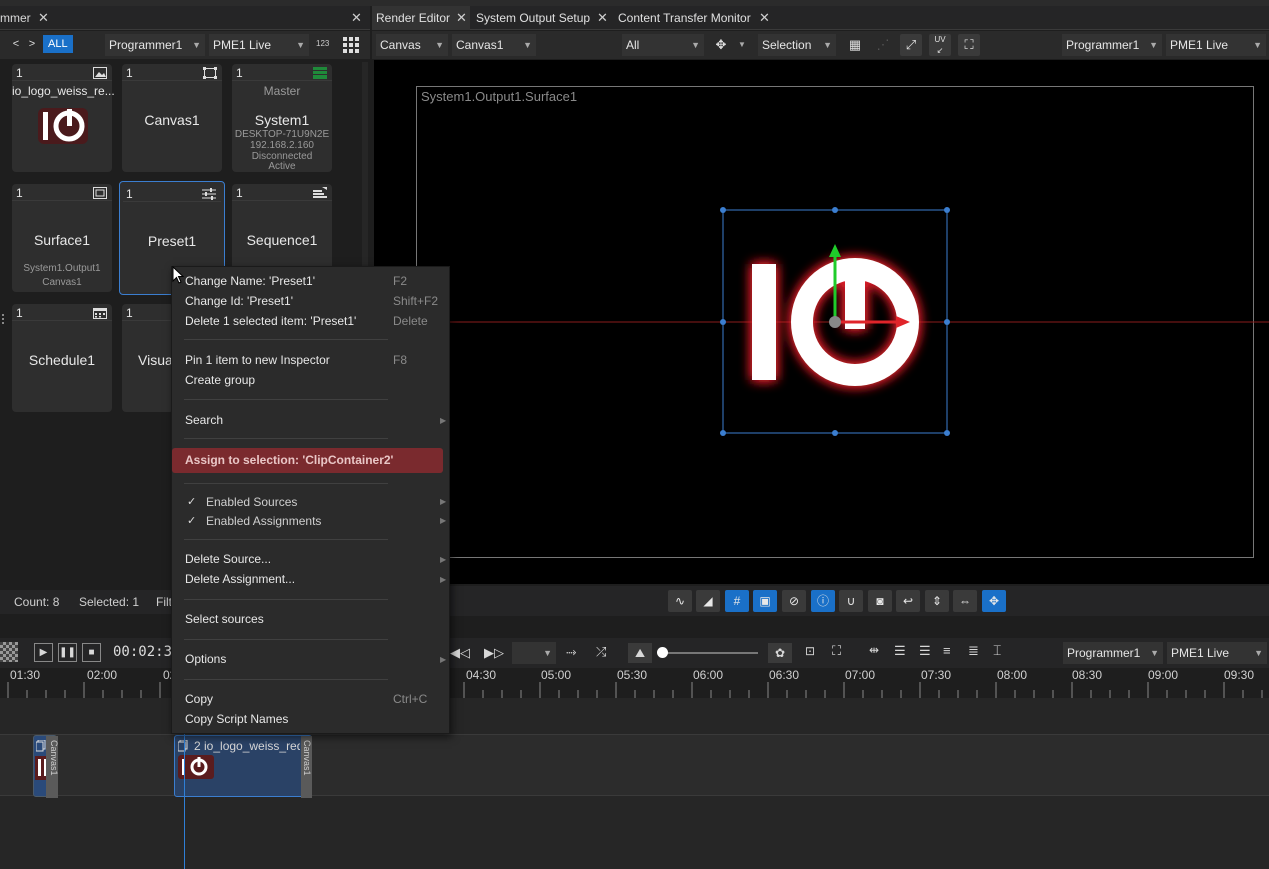 Image resolution: width=1269 pixels, height=869 pixels. Describe the element at coordinates (721, 45) in the screenshot. I see `move-tool-icon: ✥` at that location.